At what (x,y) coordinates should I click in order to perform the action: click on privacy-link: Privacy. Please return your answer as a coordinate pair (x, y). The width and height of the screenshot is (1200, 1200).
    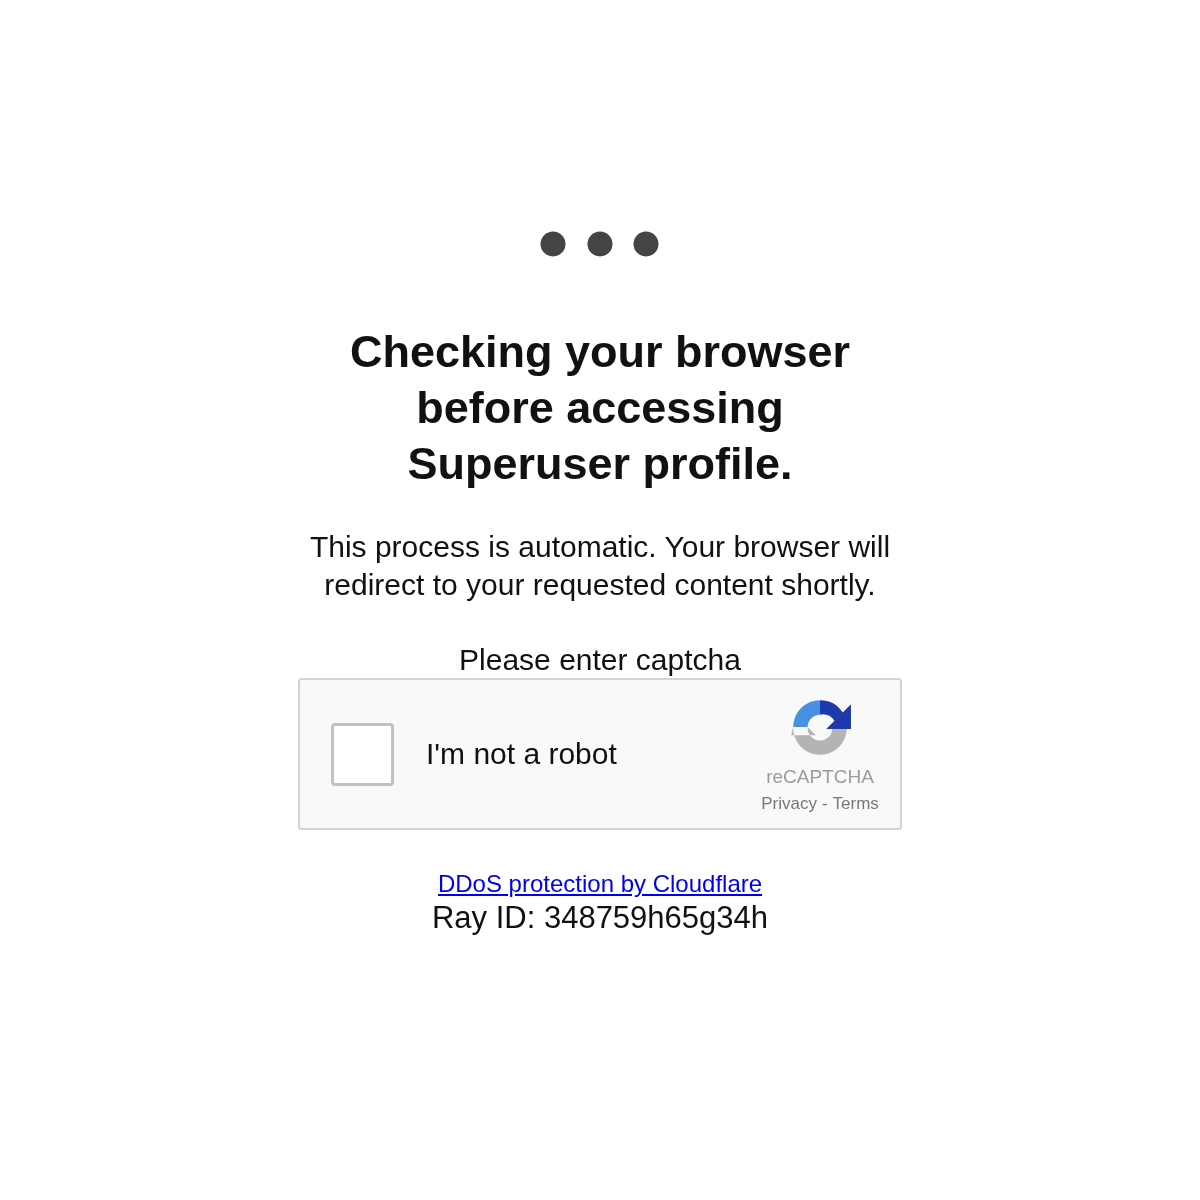
    Looking at the image, I should click on (789, 804).